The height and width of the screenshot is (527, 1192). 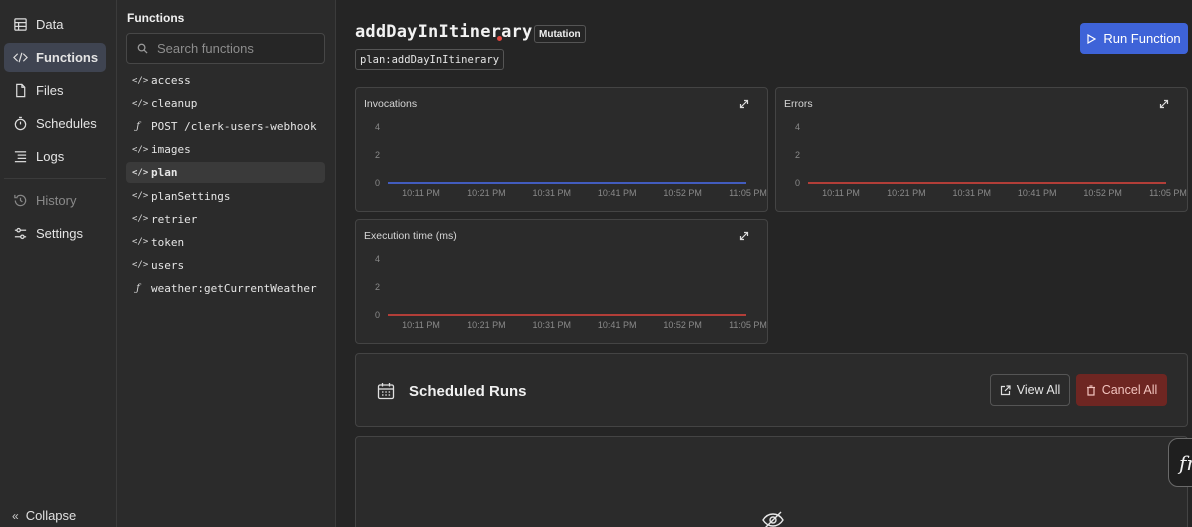 I want to click on nav-item-schedules: Schedules, so click(x=55, y=123).